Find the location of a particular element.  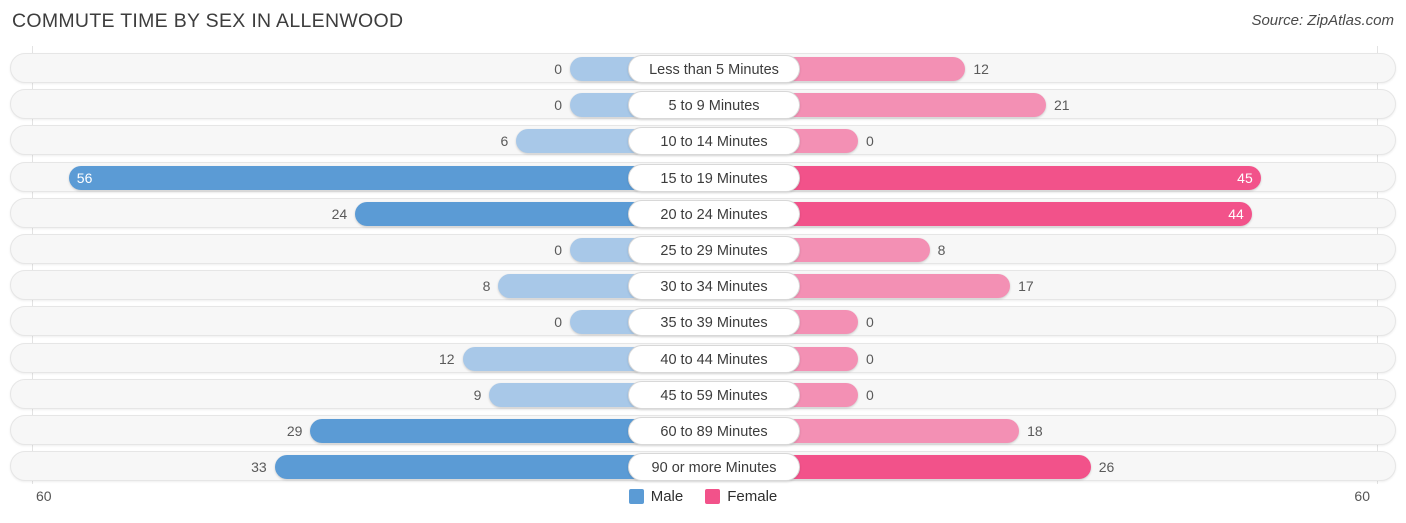

table-row: 29 18 60 to 89 Minutes is located at coordinates (703, 430).